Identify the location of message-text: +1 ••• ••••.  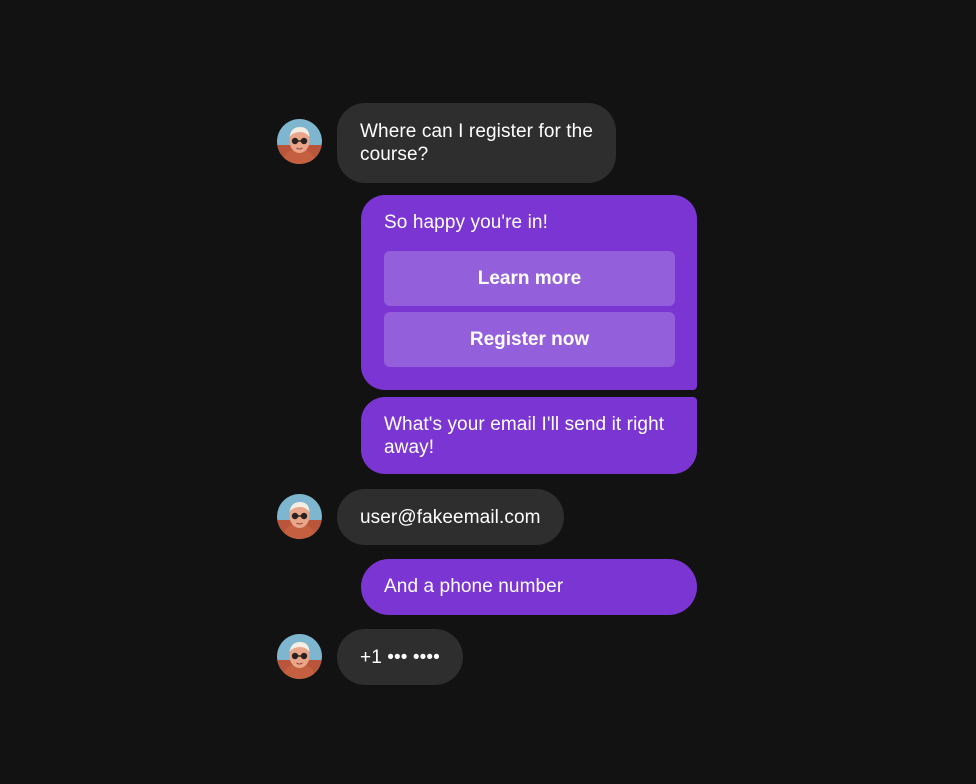
(400, 657).